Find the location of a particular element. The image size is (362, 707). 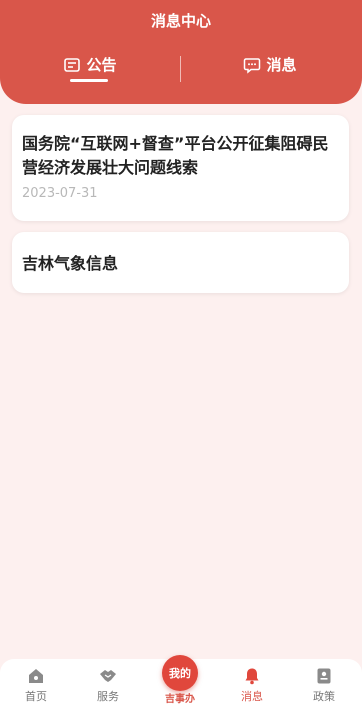

tab-bar: 公告 消息 is located at coordinates (181, 69).